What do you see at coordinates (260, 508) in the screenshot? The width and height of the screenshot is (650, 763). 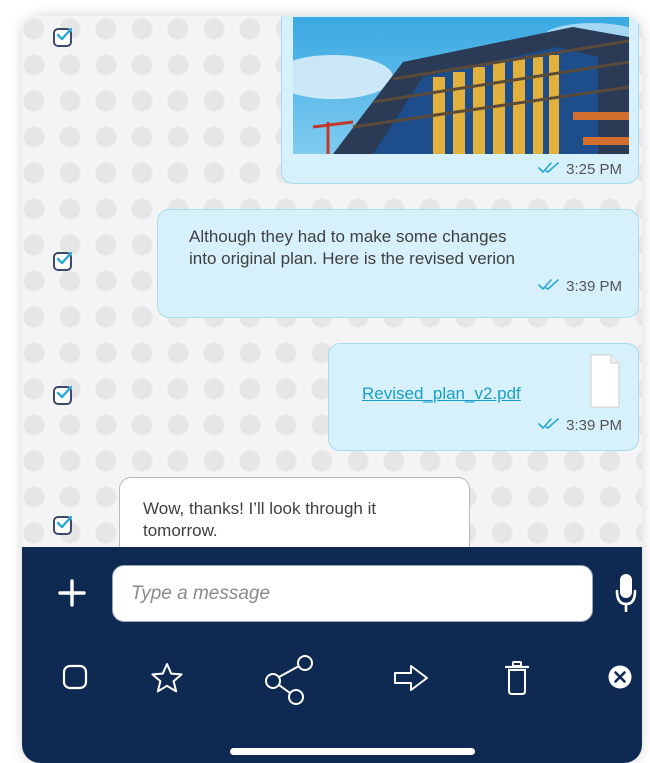 I see `message-text-line: Wow, thanks! I’ll look through it` at bounding box center [260, 508].